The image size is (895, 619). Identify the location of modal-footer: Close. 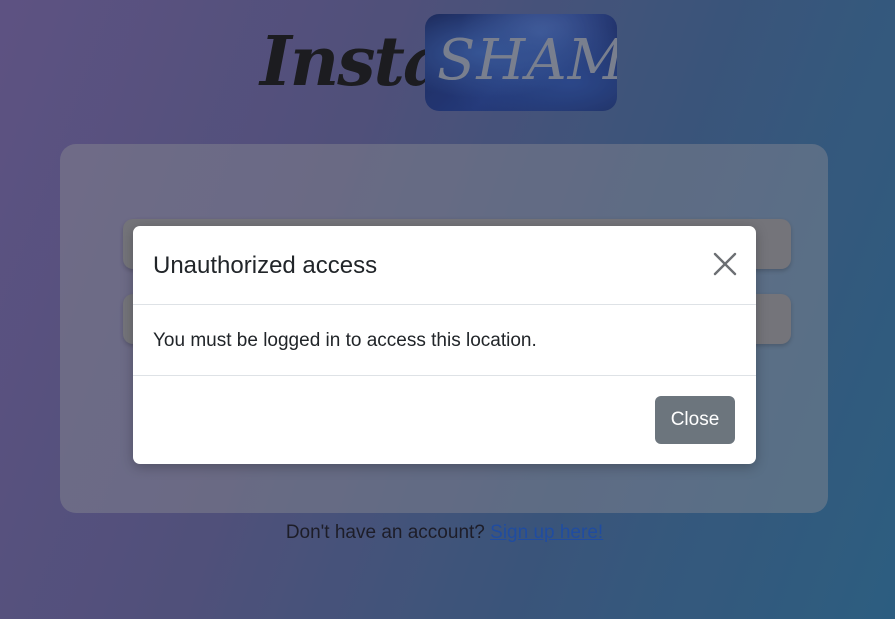
(444, 420).